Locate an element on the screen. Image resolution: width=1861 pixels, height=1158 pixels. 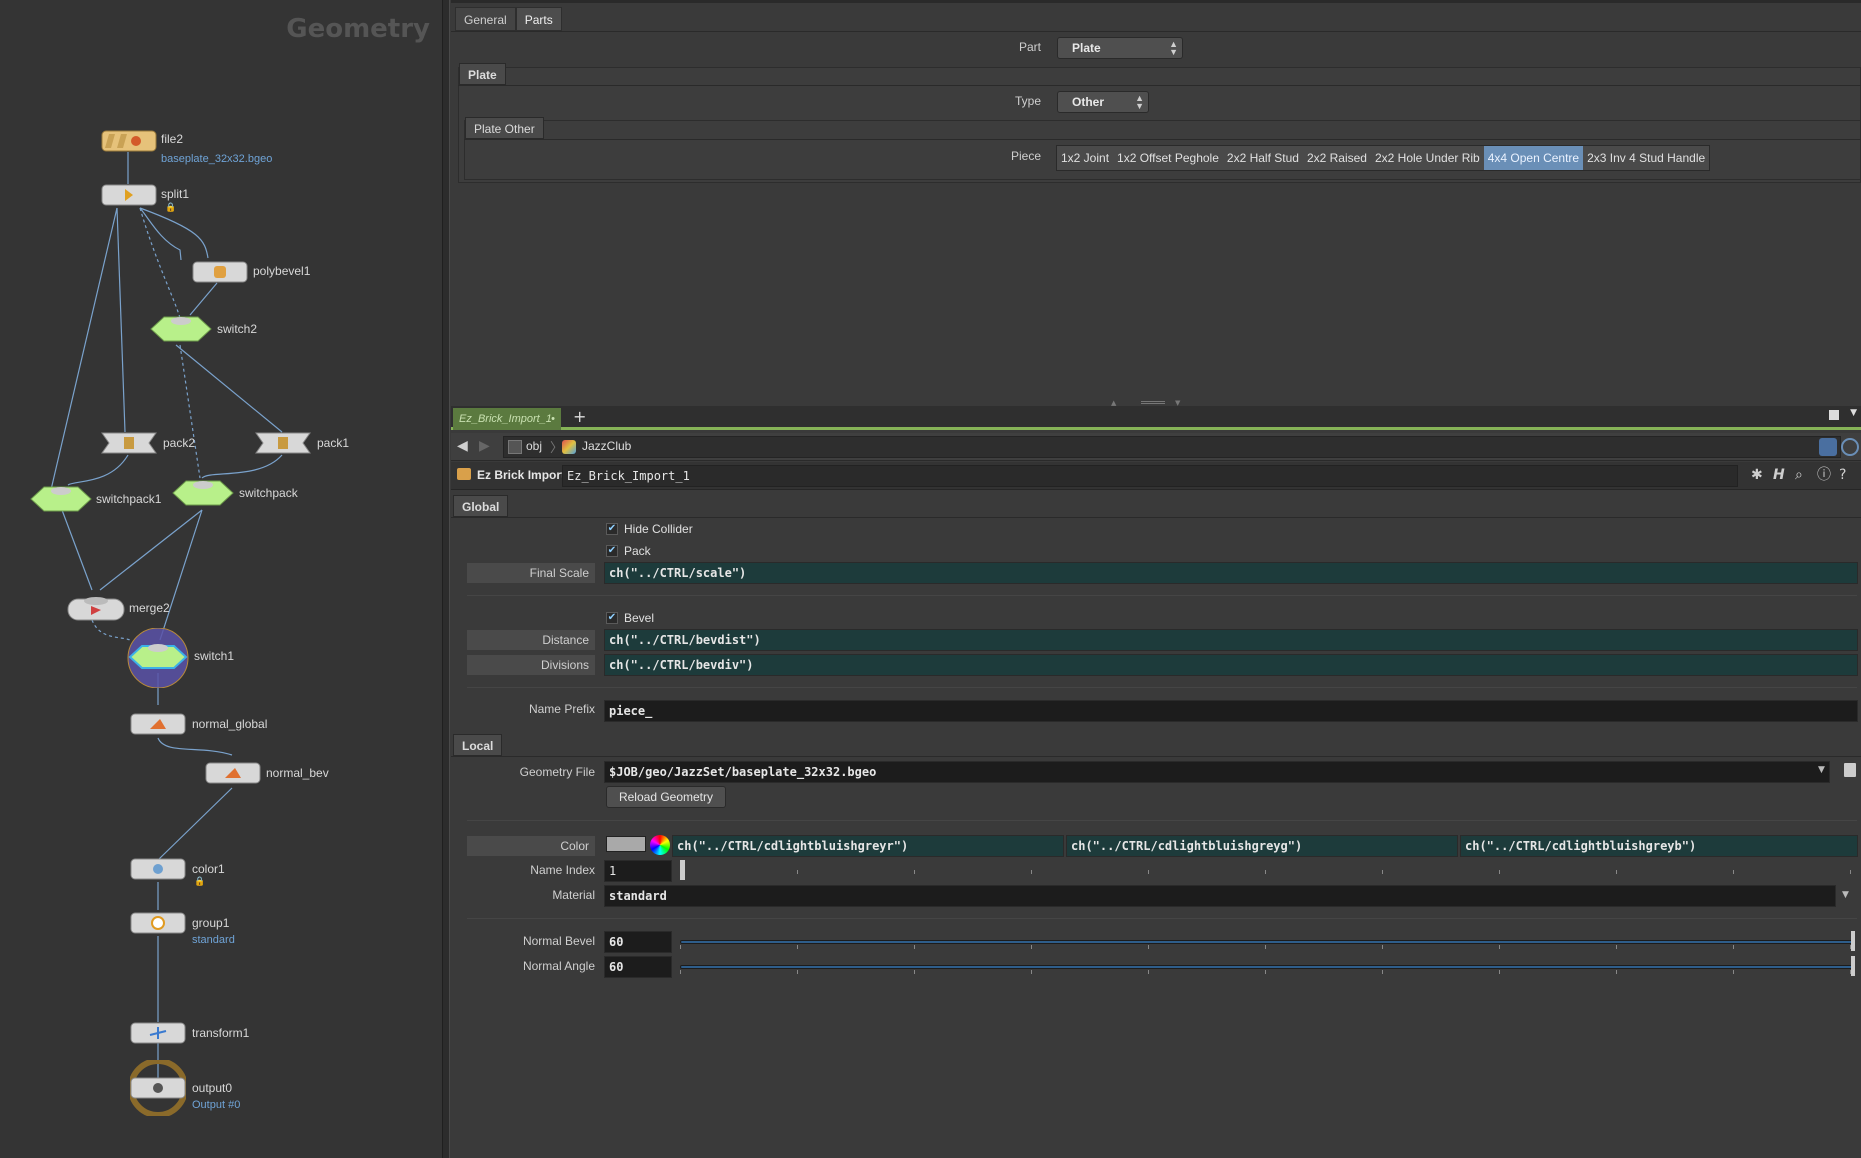
type-menu: Other ▲ ▼ is located at coordinates (1103, 102).